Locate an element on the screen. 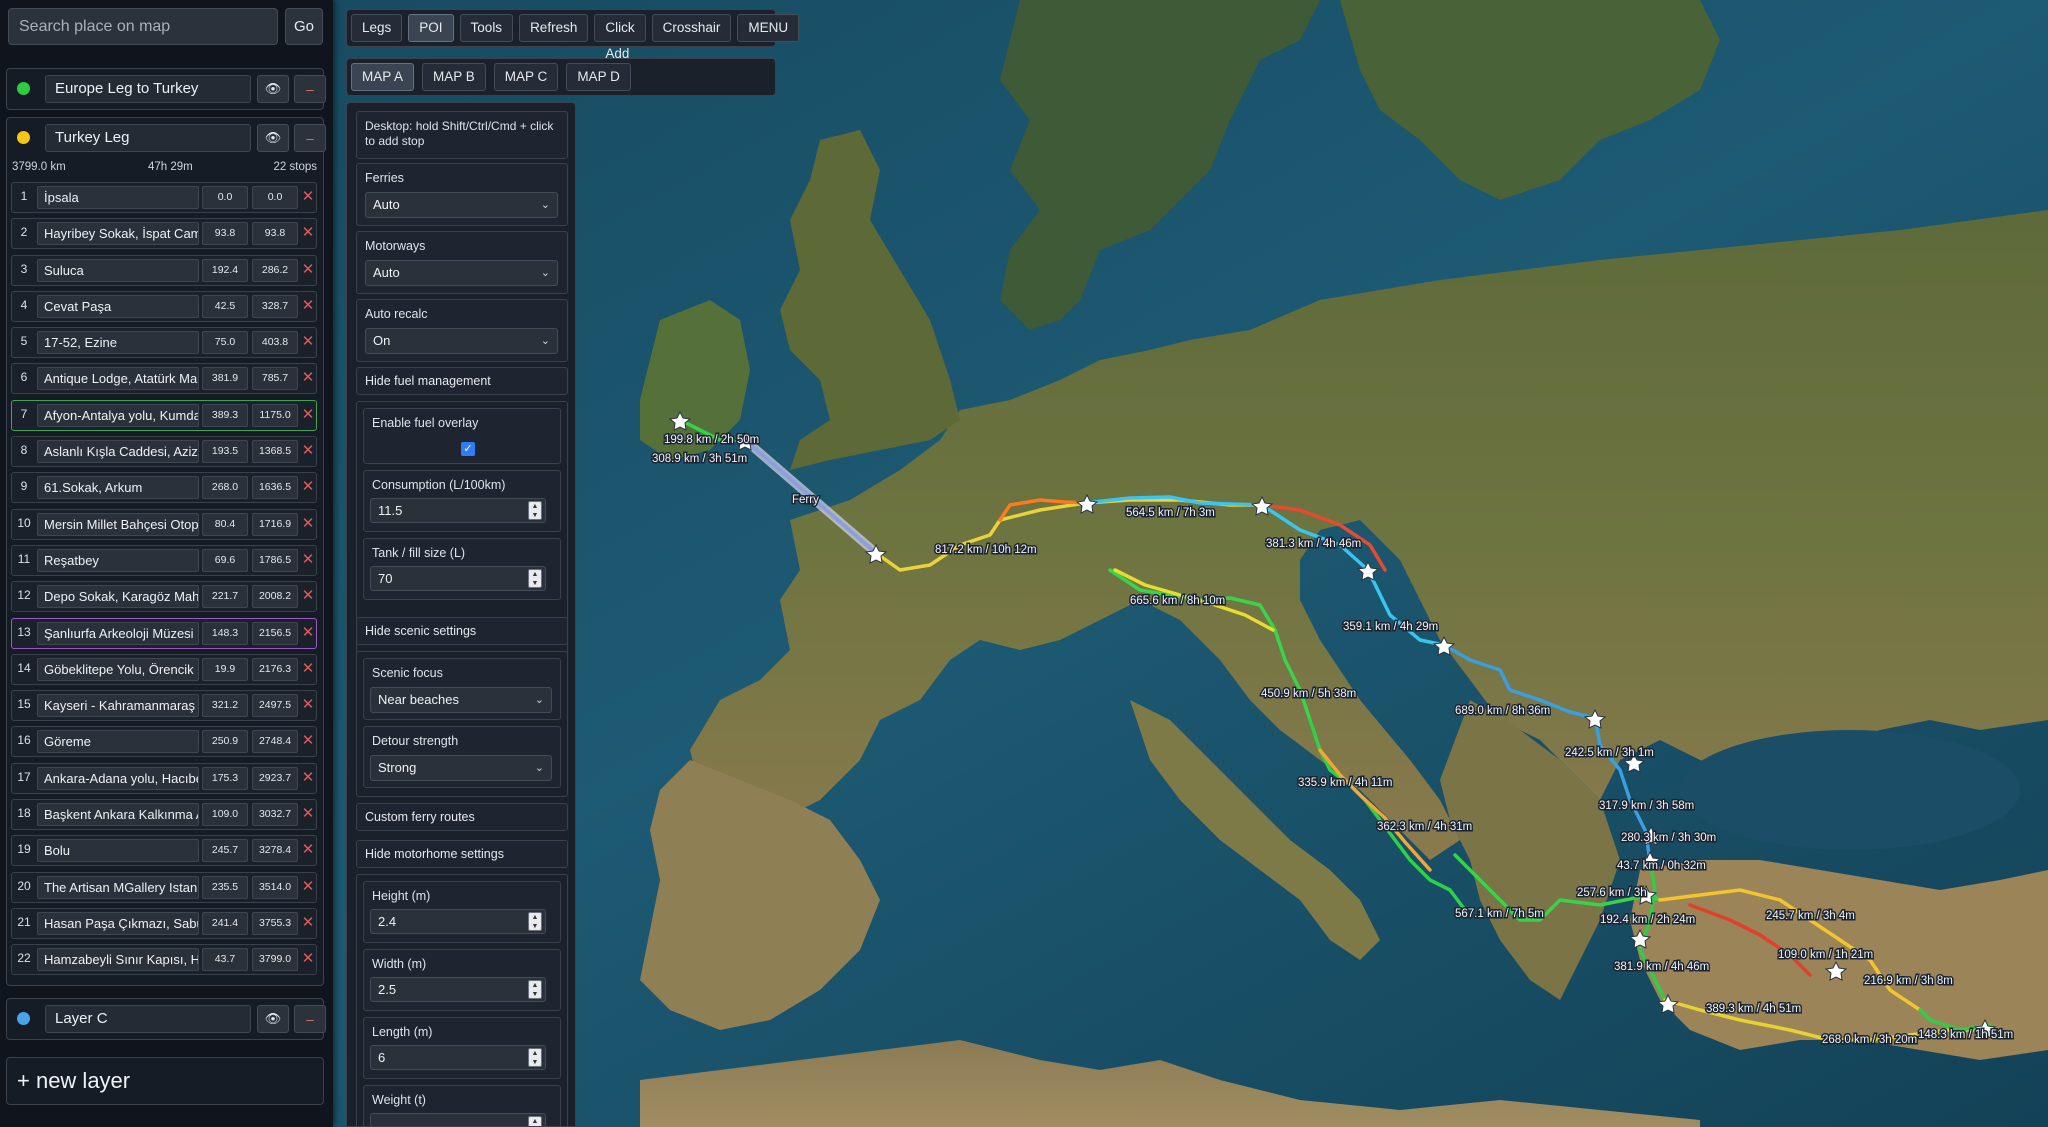 The width and height of the screenshot is (2048, 1127). stop-item: 1 İpsala 0.0 0.0 ✕ is located at coordinates (164, 197).